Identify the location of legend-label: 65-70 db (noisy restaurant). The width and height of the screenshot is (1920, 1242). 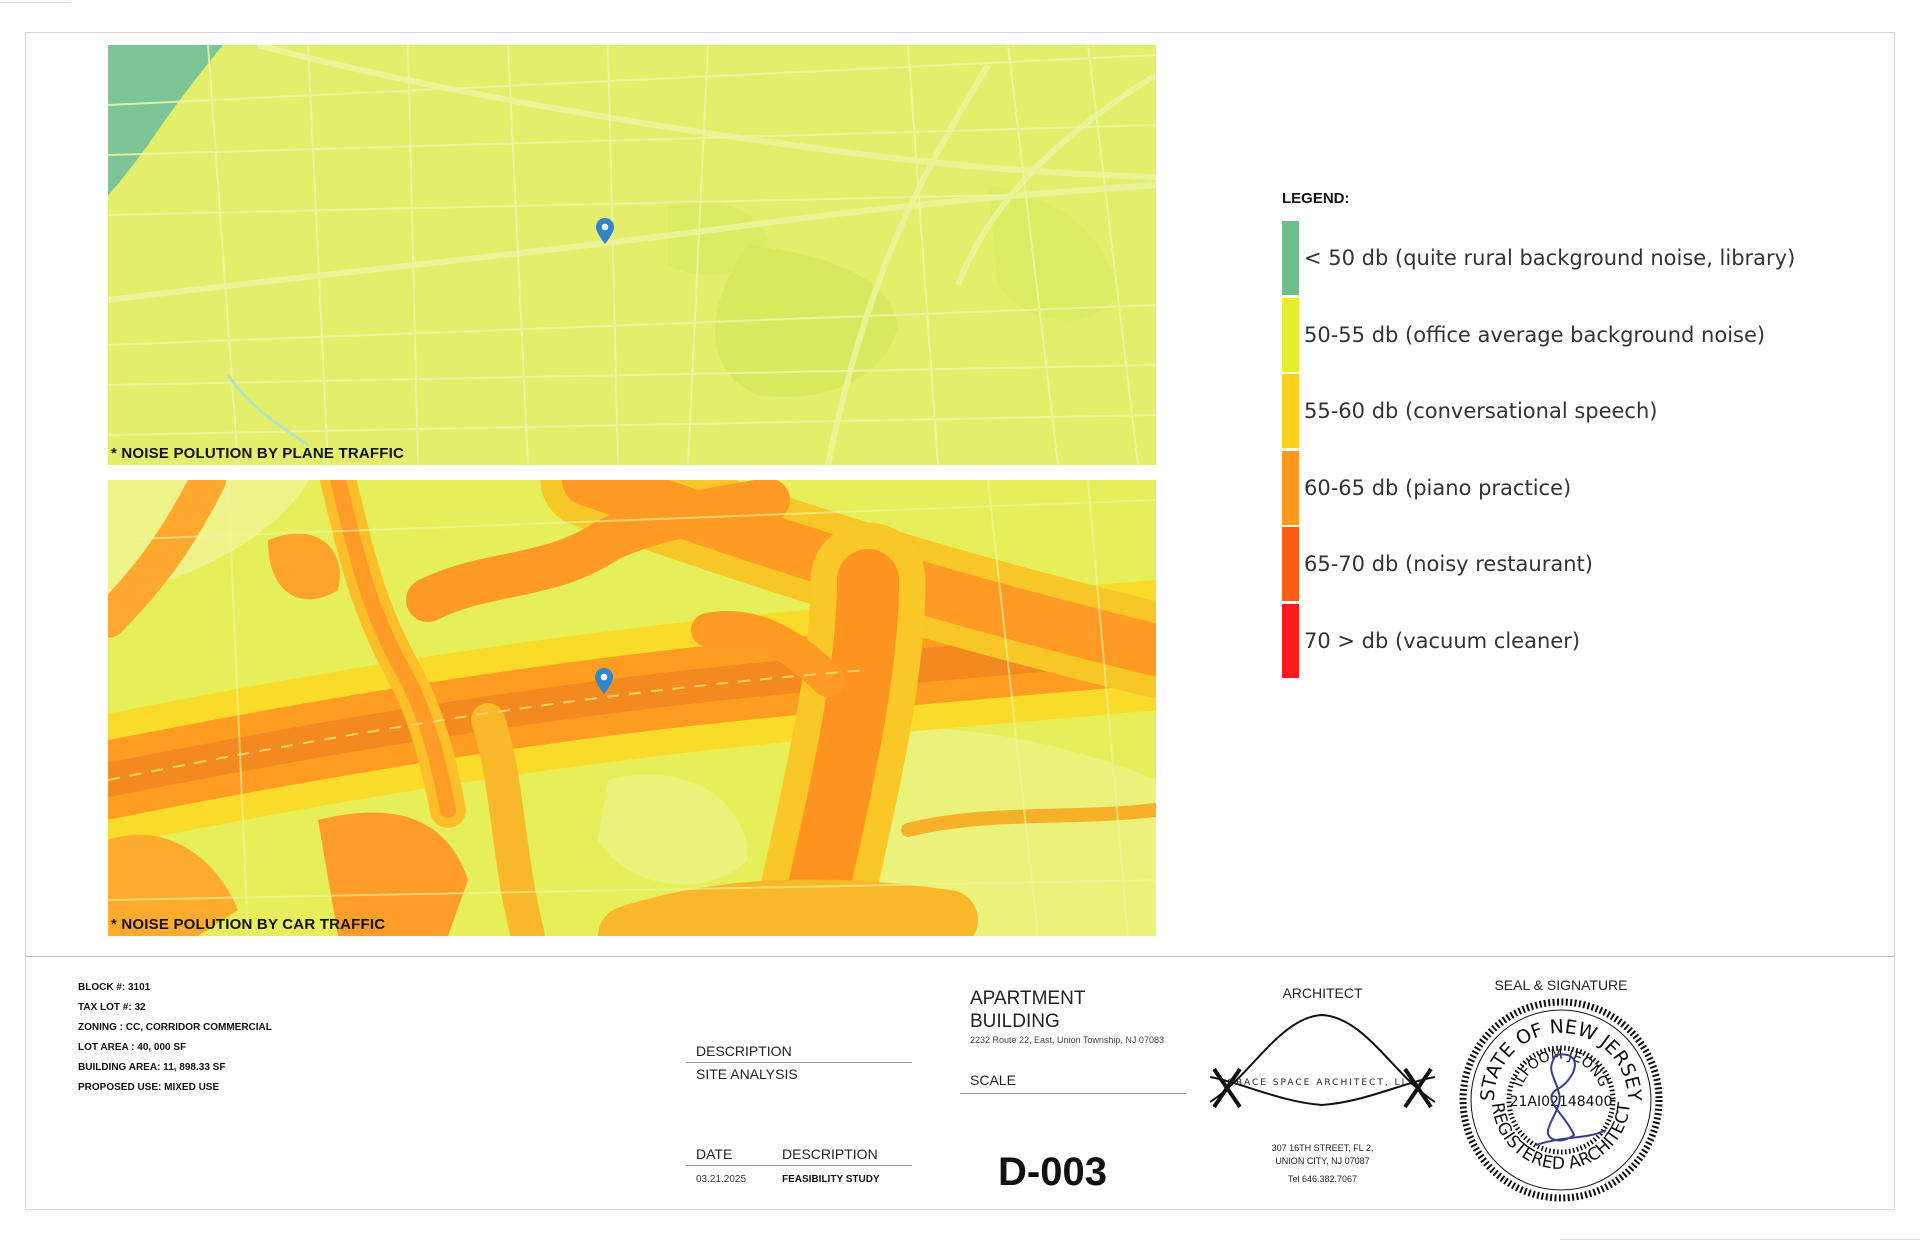
(1448, 564).